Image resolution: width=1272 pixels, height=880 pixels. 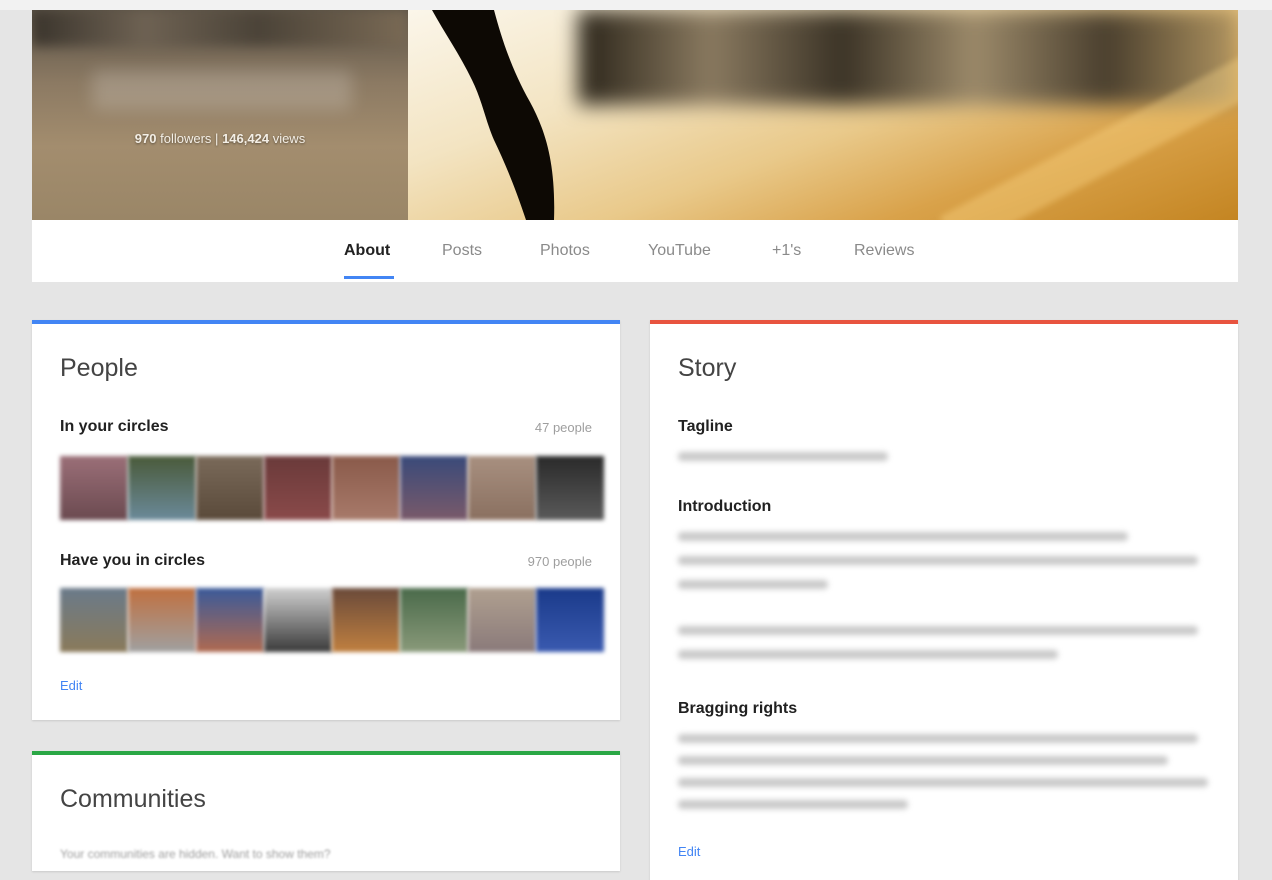 I want to click on people-accent-bar, so click(x=326, y=322).